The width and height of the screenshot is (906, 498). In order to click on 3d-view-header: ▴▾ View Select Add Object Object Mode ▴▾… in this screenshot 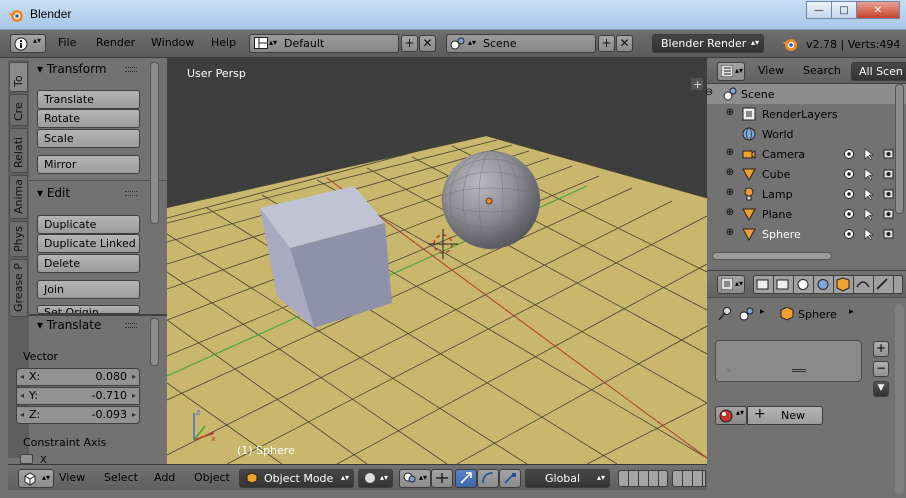, I will do `click(357, 477)`.